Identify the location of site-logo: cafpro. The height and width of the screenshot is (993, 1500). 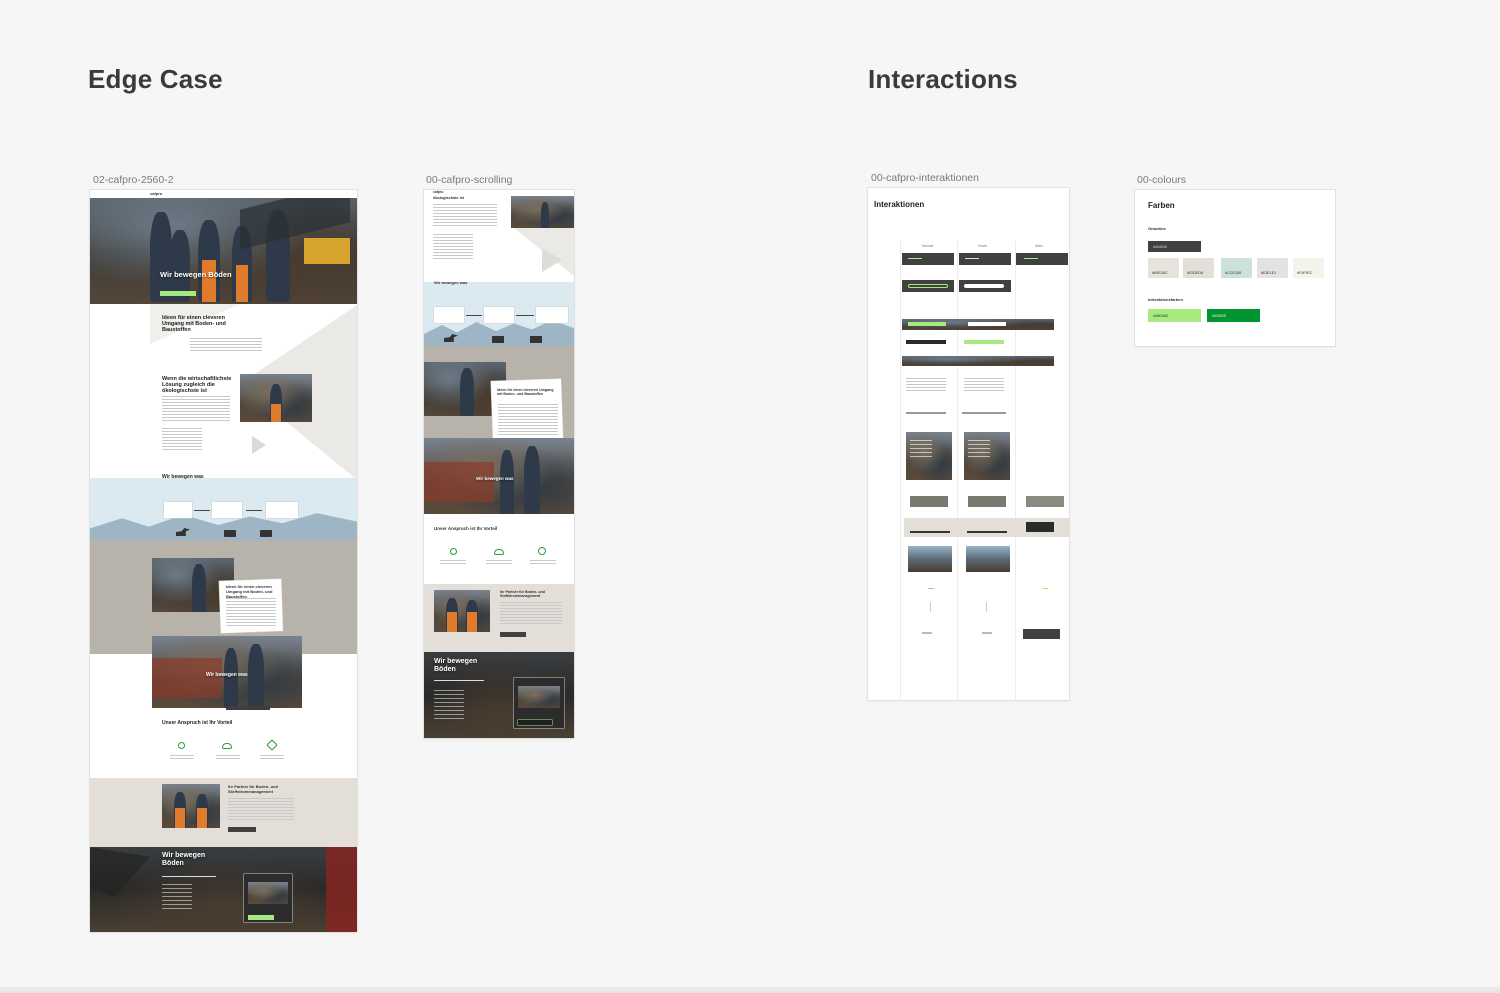
(156, 193).